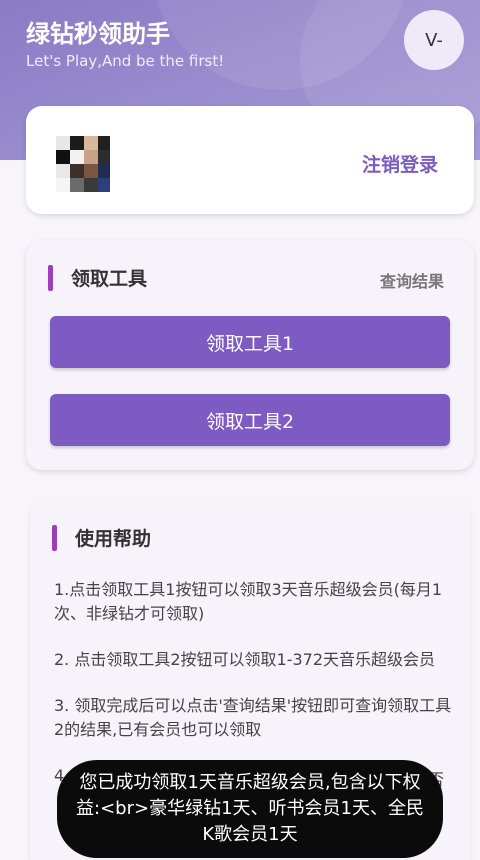 This screenshot has height=860, width=480. I want to click on claim-tool-2-button: 领取工具2, so click(250, 420).